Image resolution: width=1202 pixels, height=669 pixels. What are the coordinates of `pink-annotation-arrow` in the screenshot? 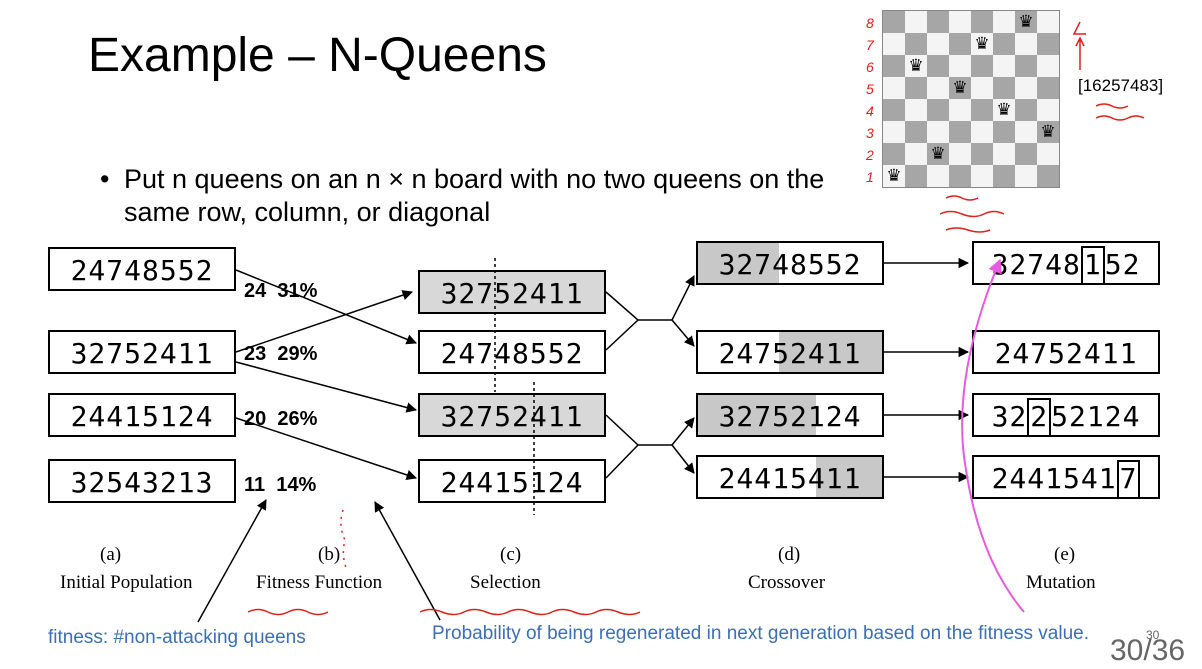 It's located at (993, 435).